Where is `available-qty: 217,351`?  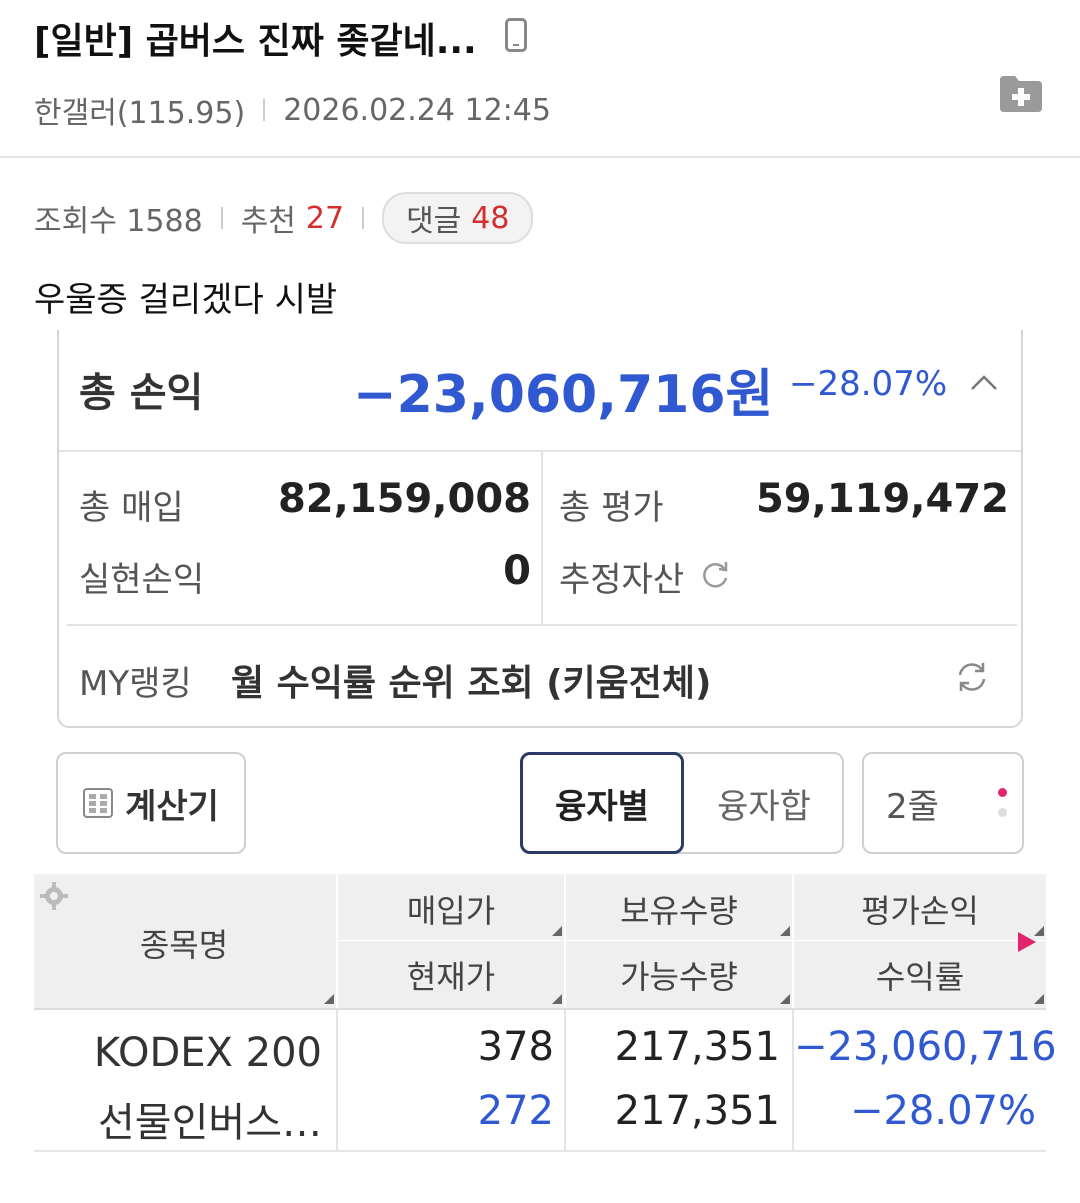
available-qty: 217,351 is located at coordinates (697, 1111).